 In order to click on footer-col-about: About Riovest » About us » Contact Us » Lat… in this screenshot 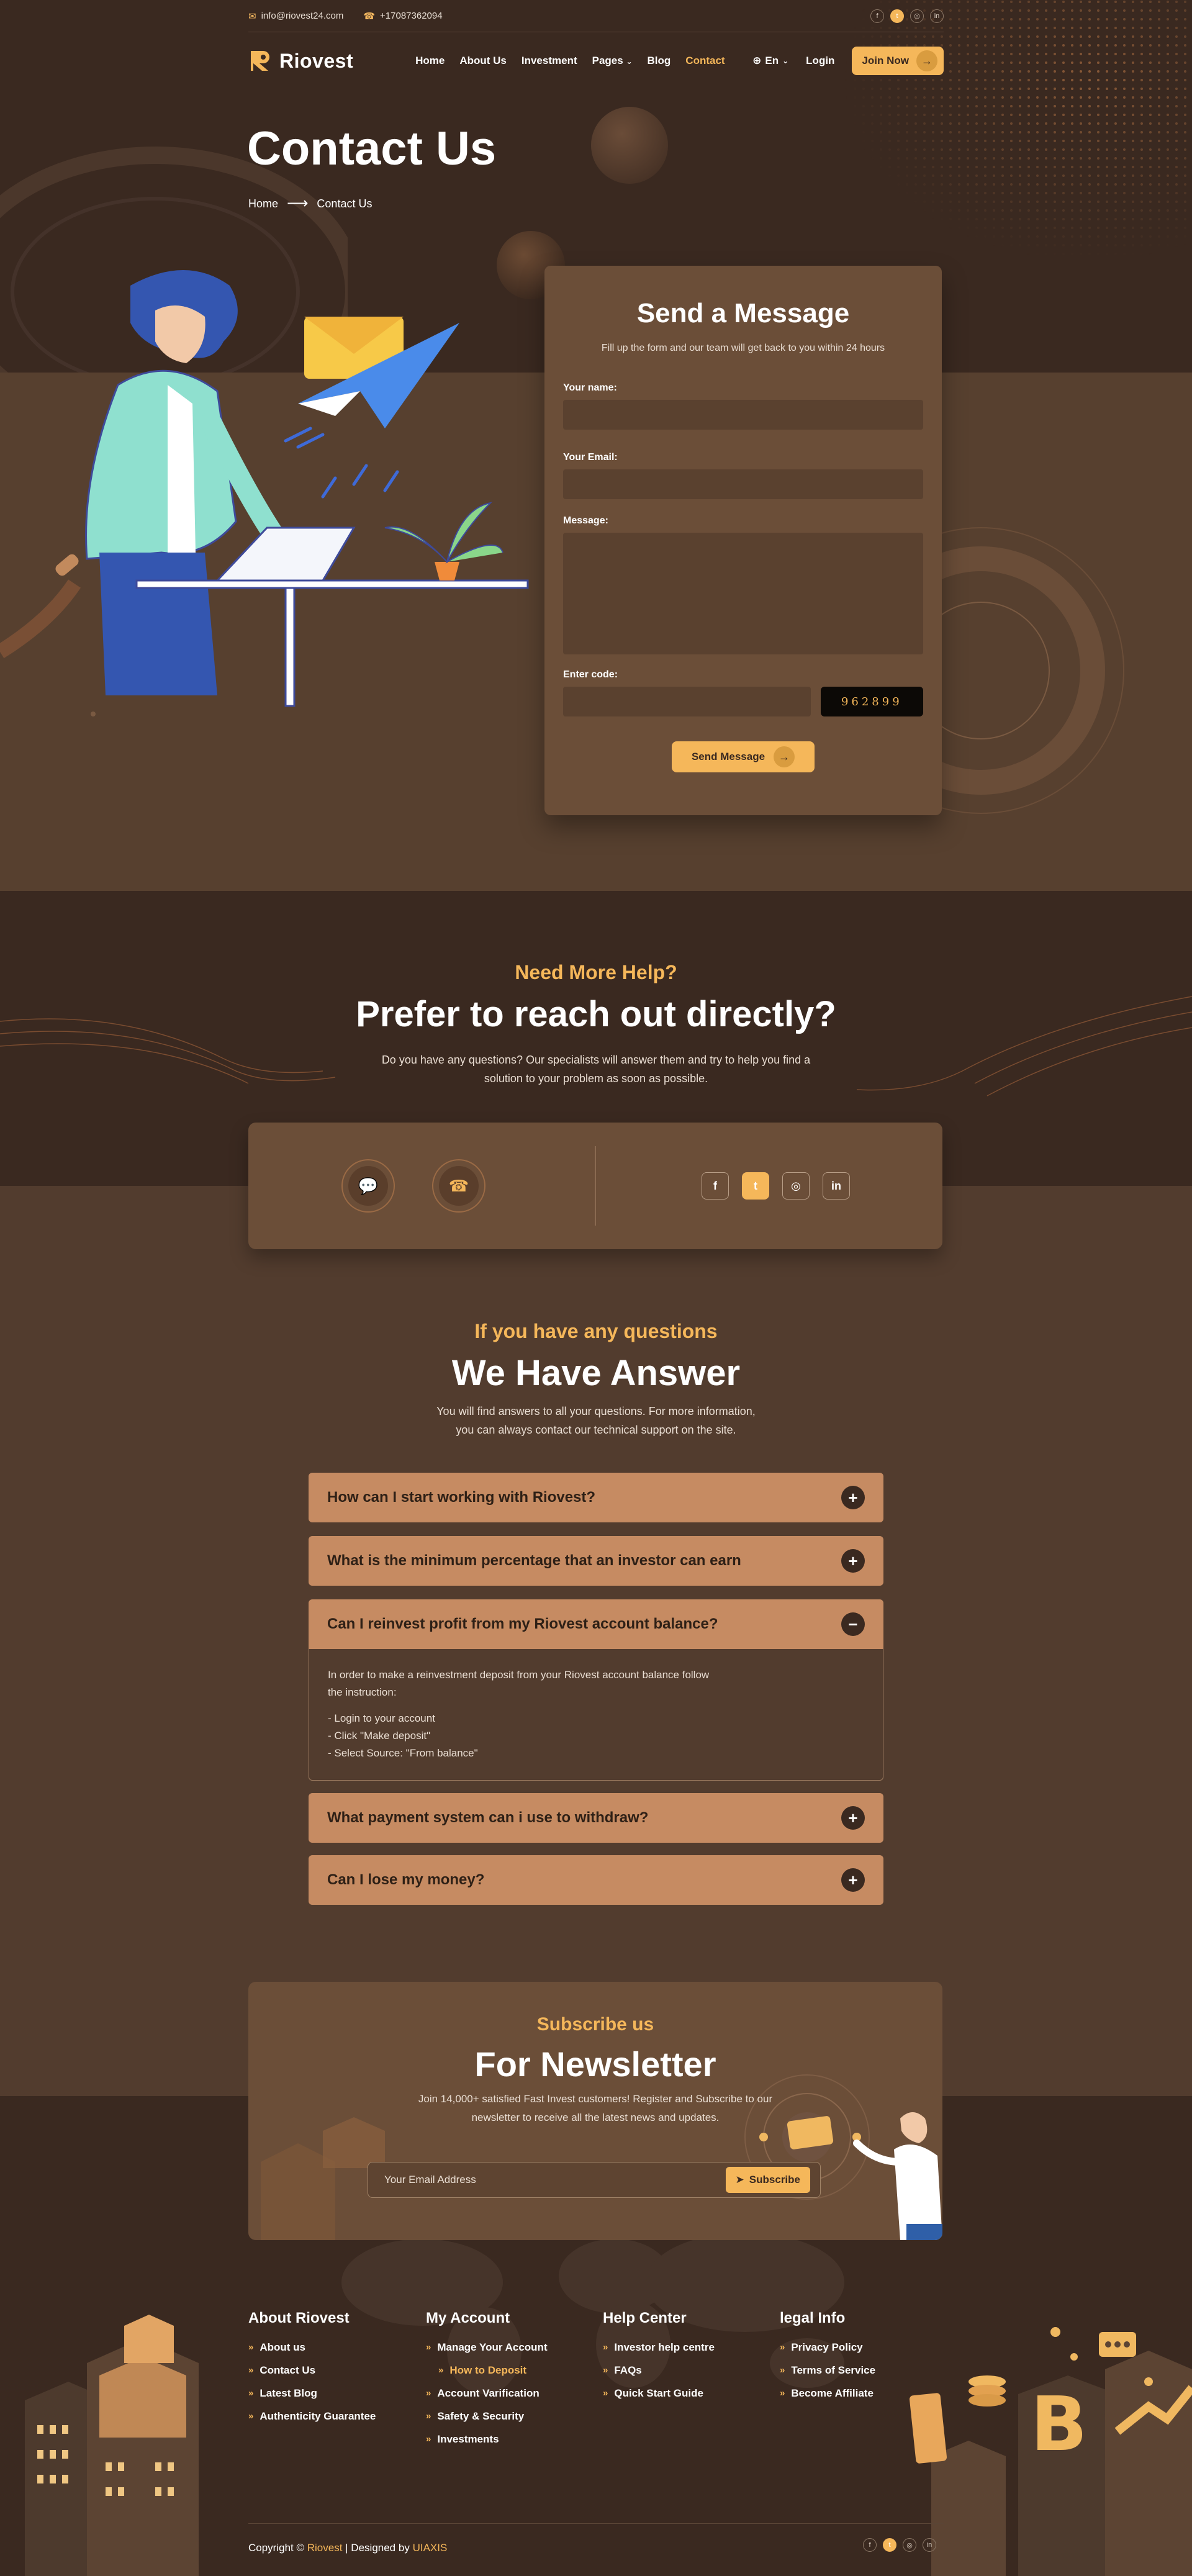, I will do `click(312, 2369)`.